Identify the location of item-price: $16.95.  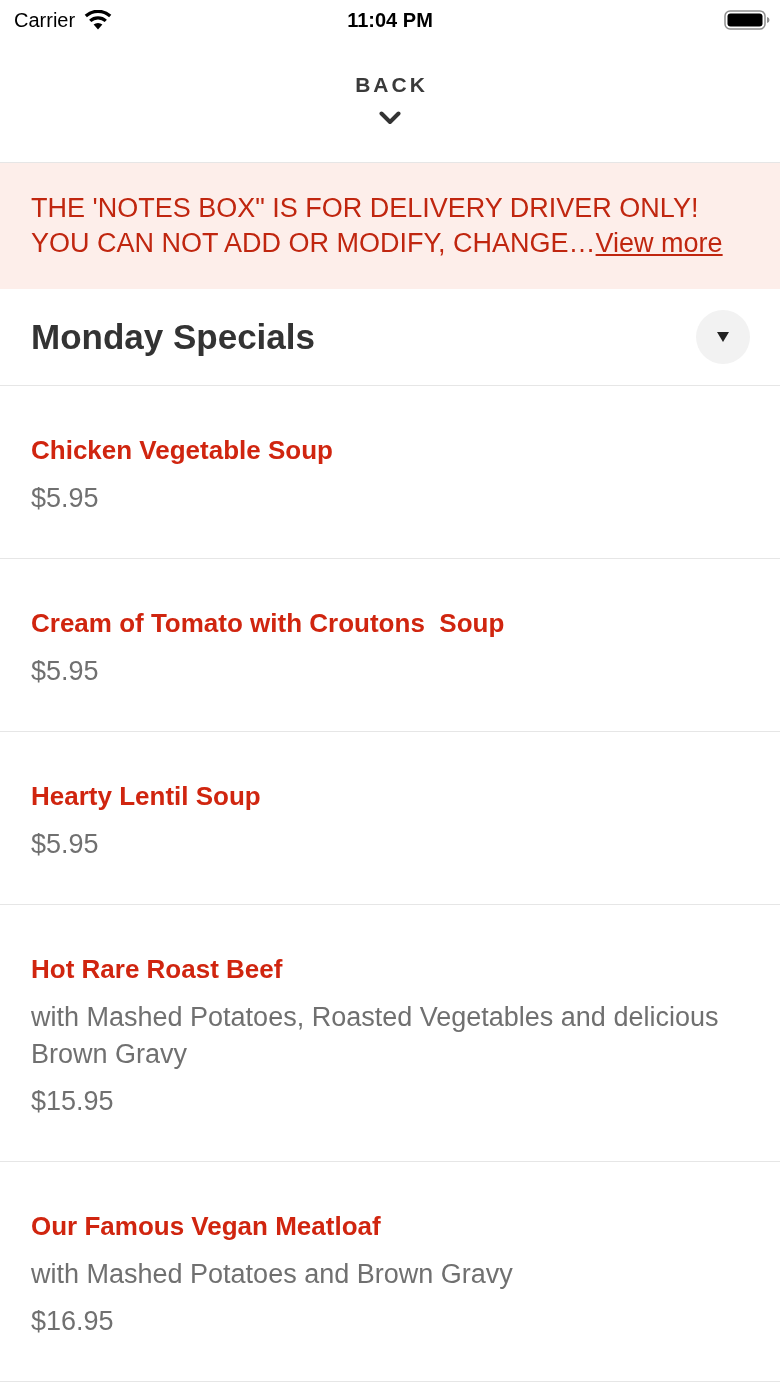
(72, 1321).